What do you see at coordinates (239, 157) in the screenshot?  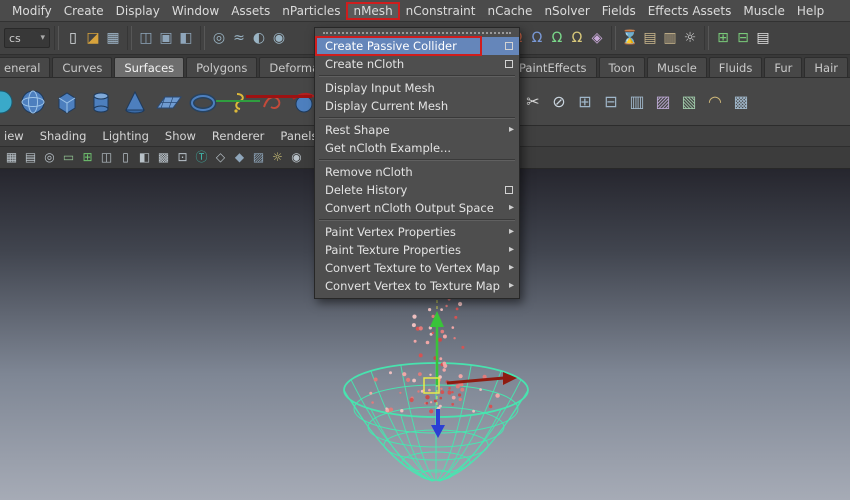 I see `shaded-icon: ◆` at bounding box center [239, 157].